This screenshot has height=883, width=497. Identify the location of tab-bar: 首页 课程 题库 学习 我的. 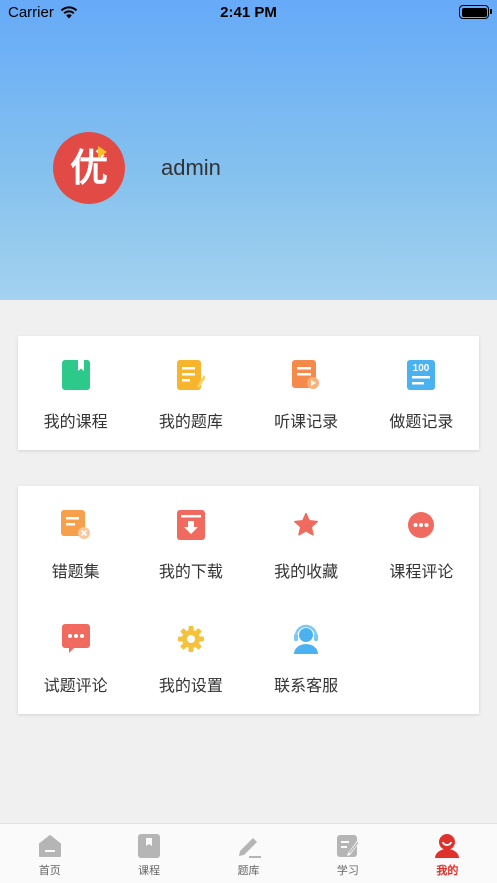
(248, 853).